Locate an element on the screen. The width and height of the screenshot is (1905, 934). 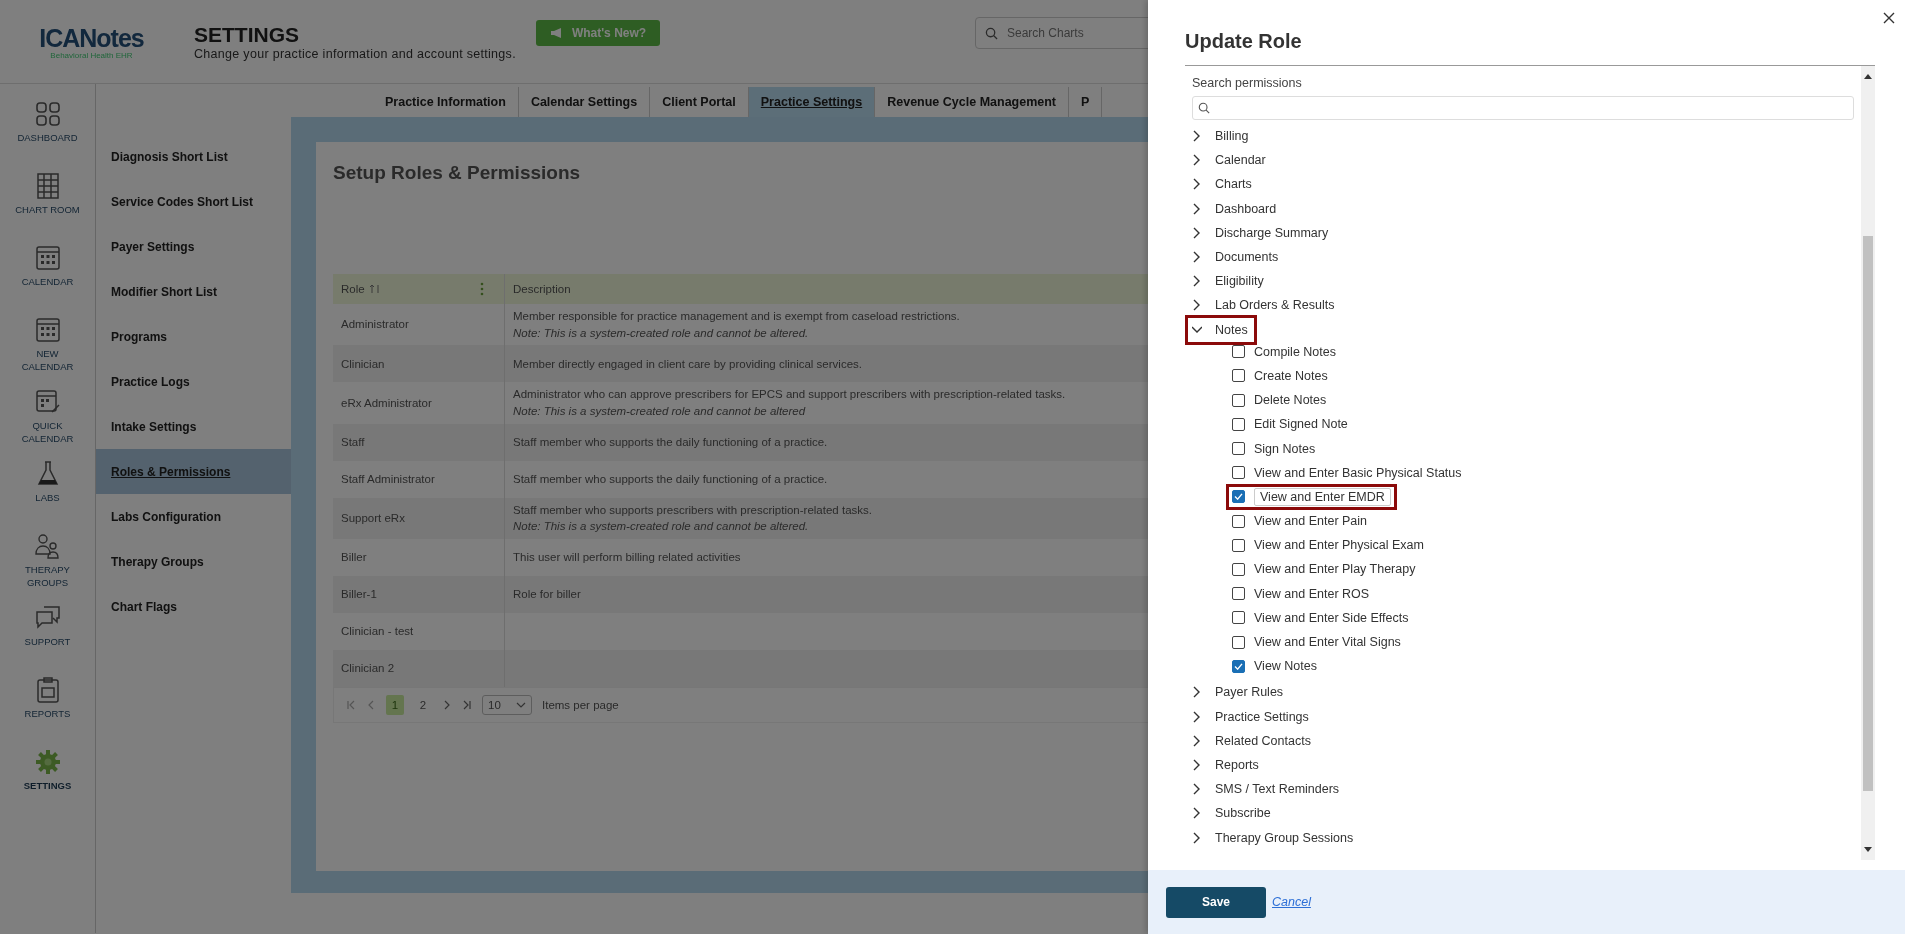
table-cell: Member directly engaged in client care by providing clinical services. is located at coordinates (687, 364).